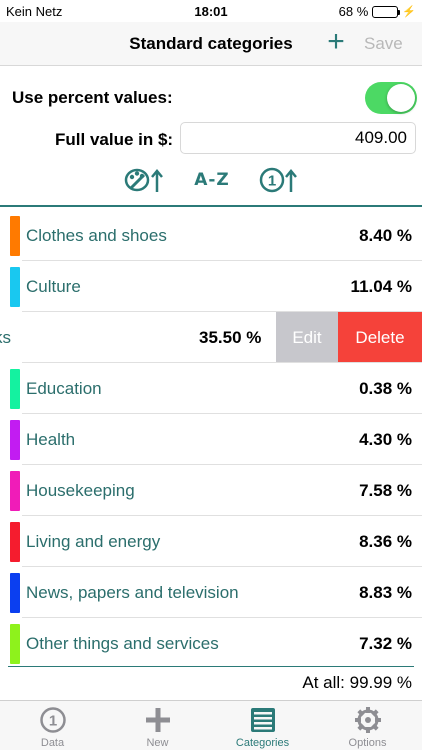  Describe the element at coordinates (383, 44) in the screenshot. I see `save-button: Save` at that location.